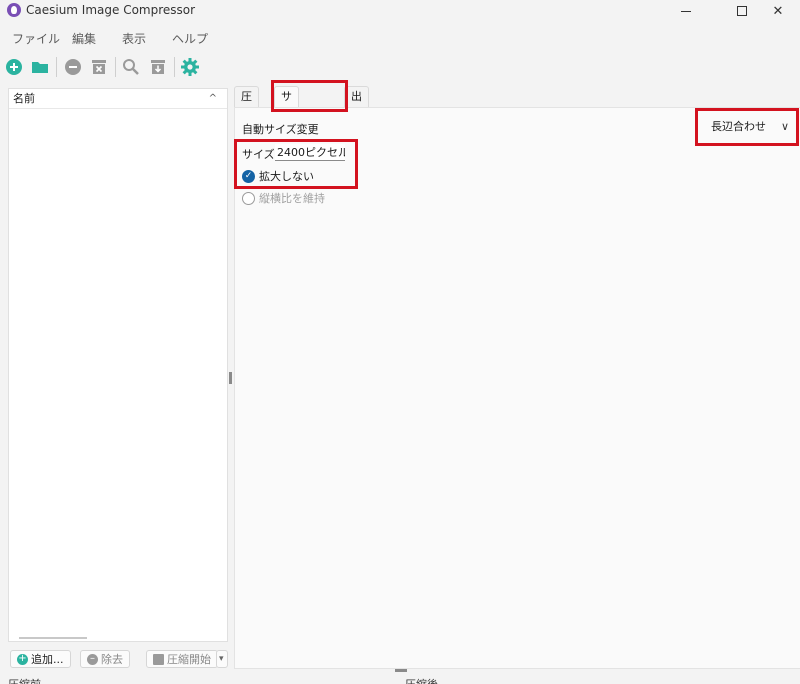  Describe the element at coordinates (189, 659) in the screenshot. I see `compress-button-label: 圧縮開始` at that location.